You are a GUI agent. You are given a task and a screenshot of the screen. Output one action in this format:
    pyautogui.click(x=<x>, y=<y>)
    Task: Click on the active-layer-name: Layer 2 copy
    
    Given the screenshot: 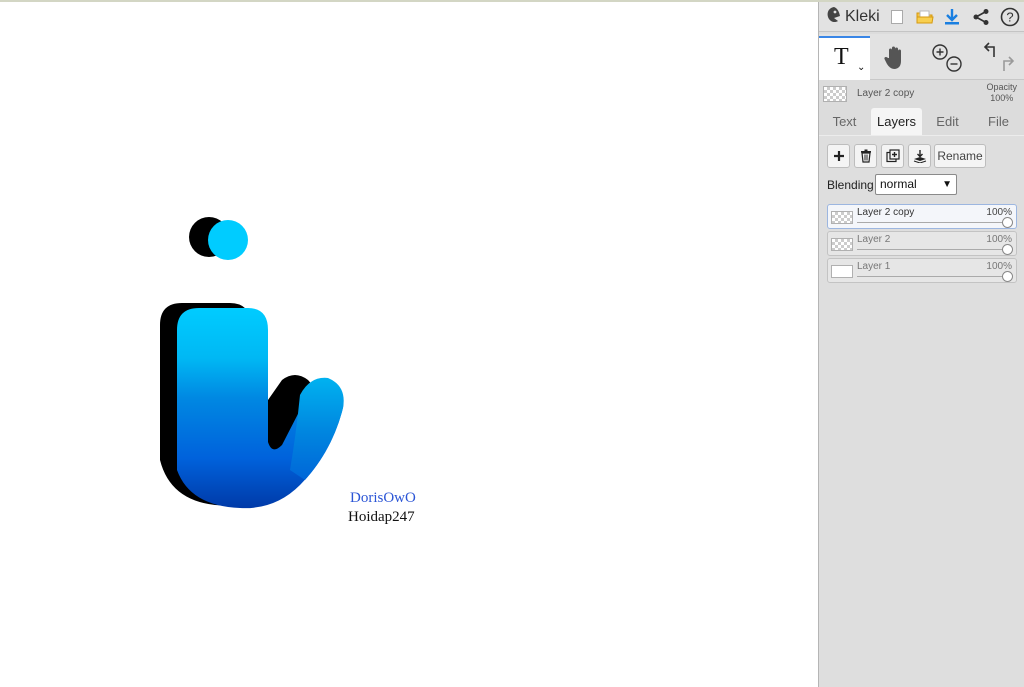 What is the action you would take?
    pyautogui.click(x=886, y=93)
    